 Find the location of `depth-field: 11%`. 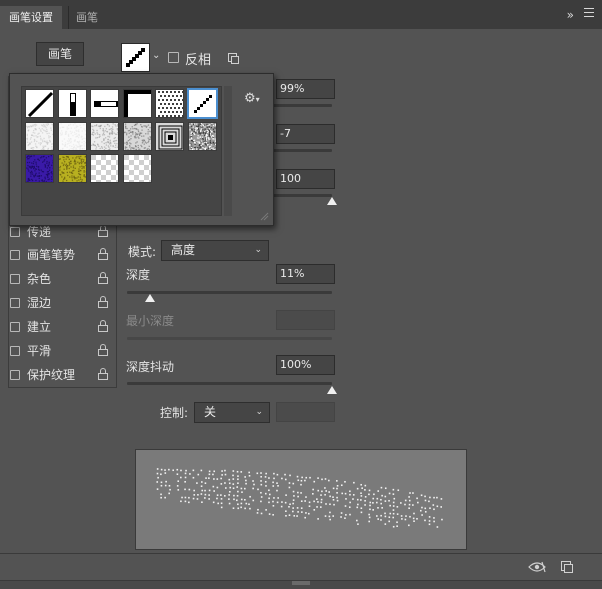

depth-field: 11% is located at coordinates (305, 274).